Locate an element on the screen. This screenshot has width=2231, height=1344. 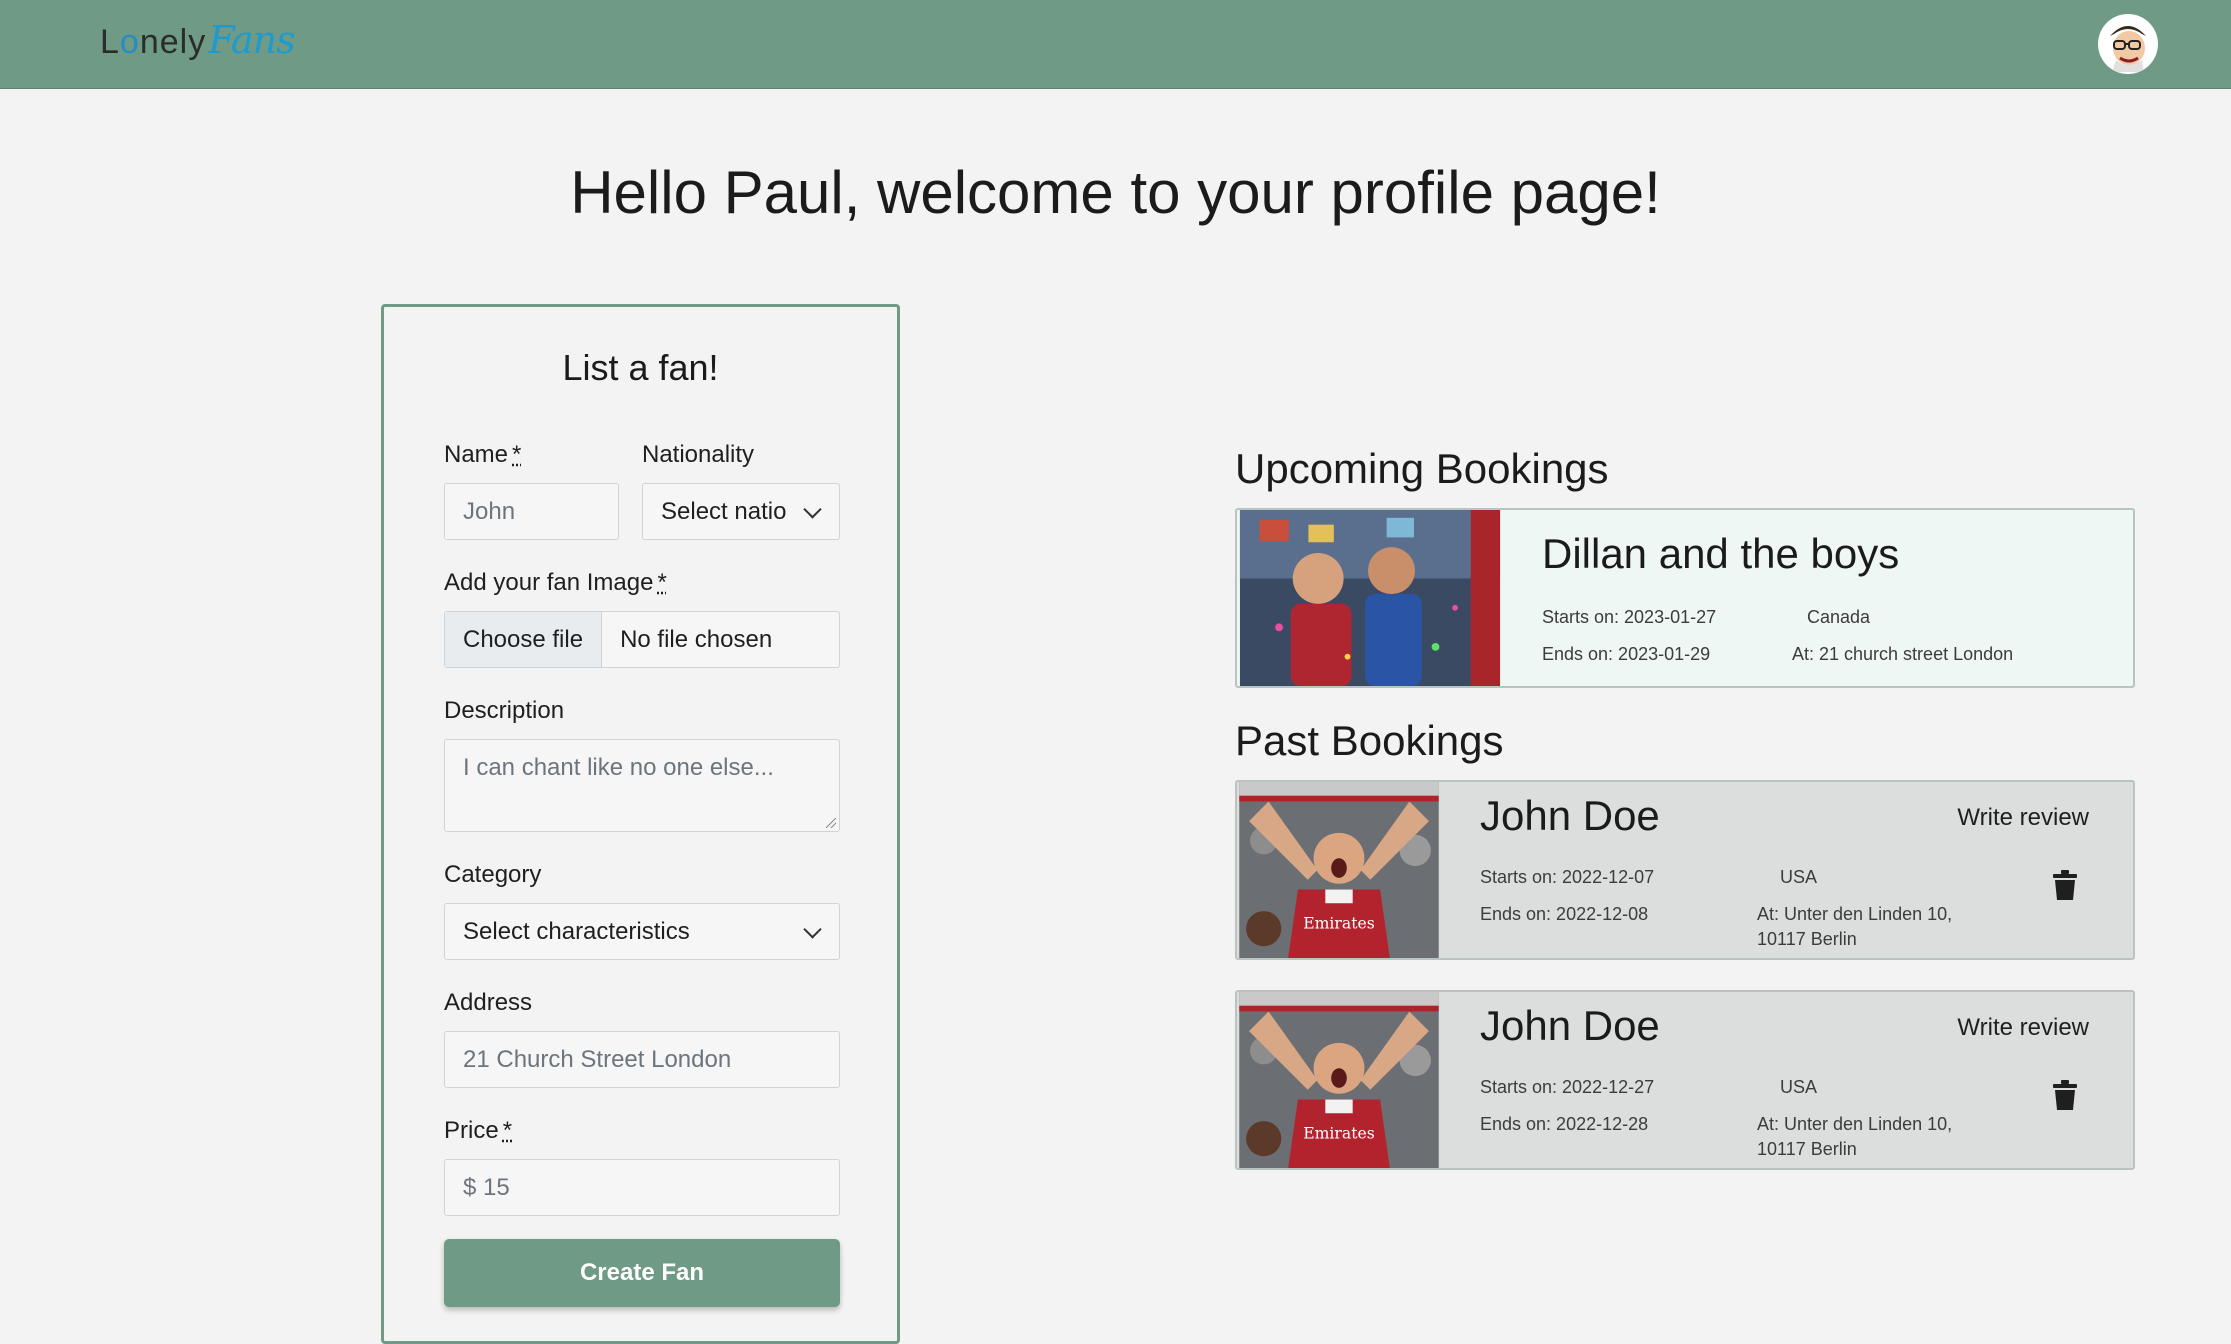
booking-address: At: 21 church street London is located at coordinates (1903, 654).